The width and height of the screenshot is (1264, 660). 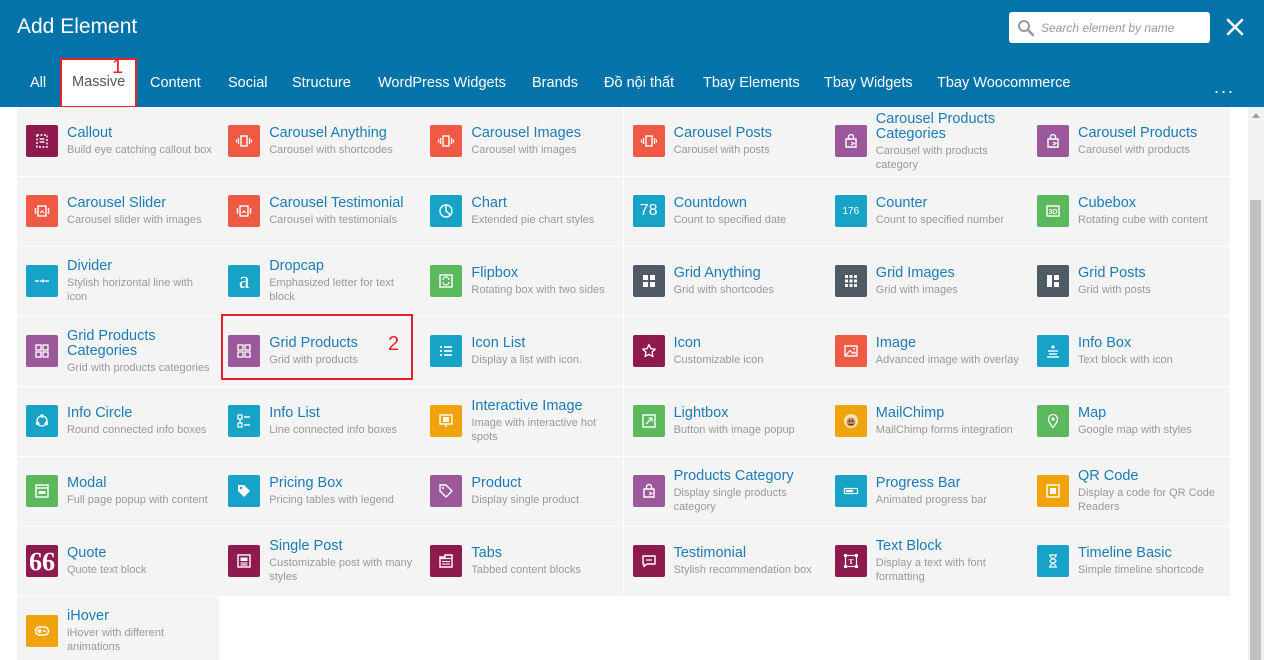 What do you see at coordinates (522, 351) in the screenshot?
I see `element-card: Icon List Display a list with icon.` at bounding box center [522, 351].